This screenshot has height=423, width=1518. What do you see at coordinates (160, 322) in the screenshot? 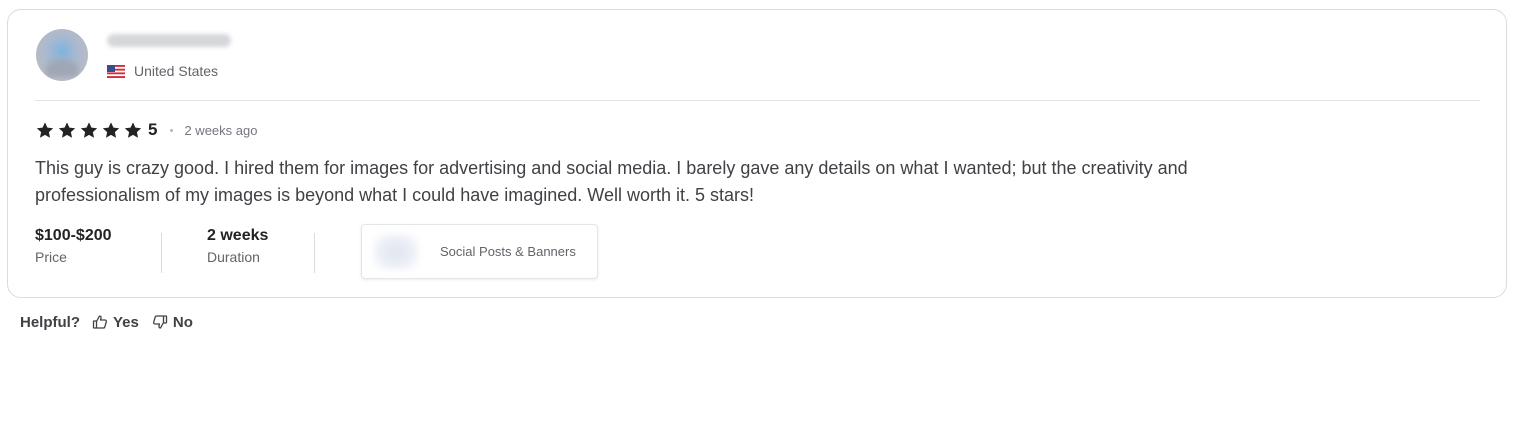
I see `thumbs-down-icon` at bounding box center [160, 322].